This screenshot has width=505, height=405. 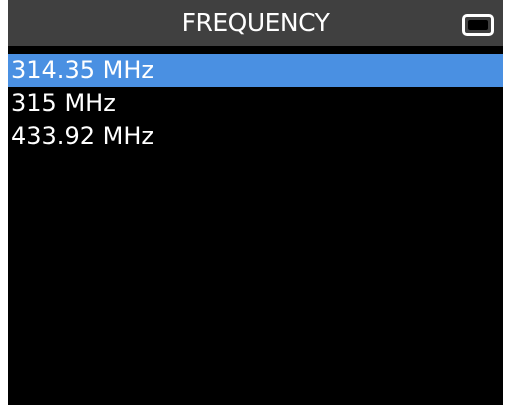 I want to click on battery-level, so click(x=478, y=25).